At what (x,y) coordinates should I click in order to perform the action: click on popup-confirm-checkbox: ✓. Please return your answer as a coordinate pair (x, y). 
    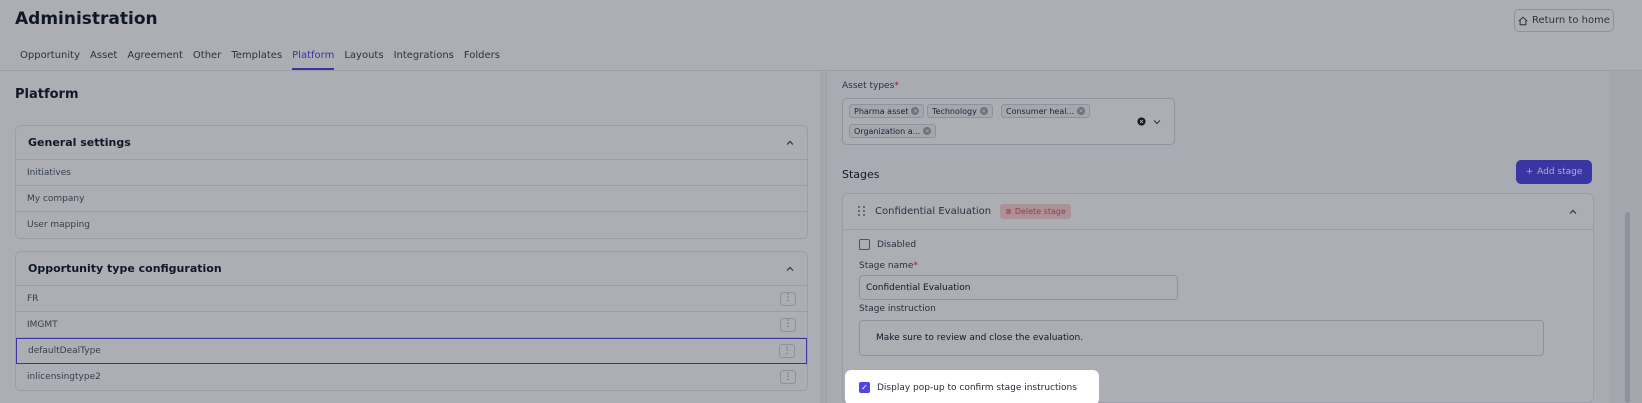
    Looking at the image, I should click on (864, 387).